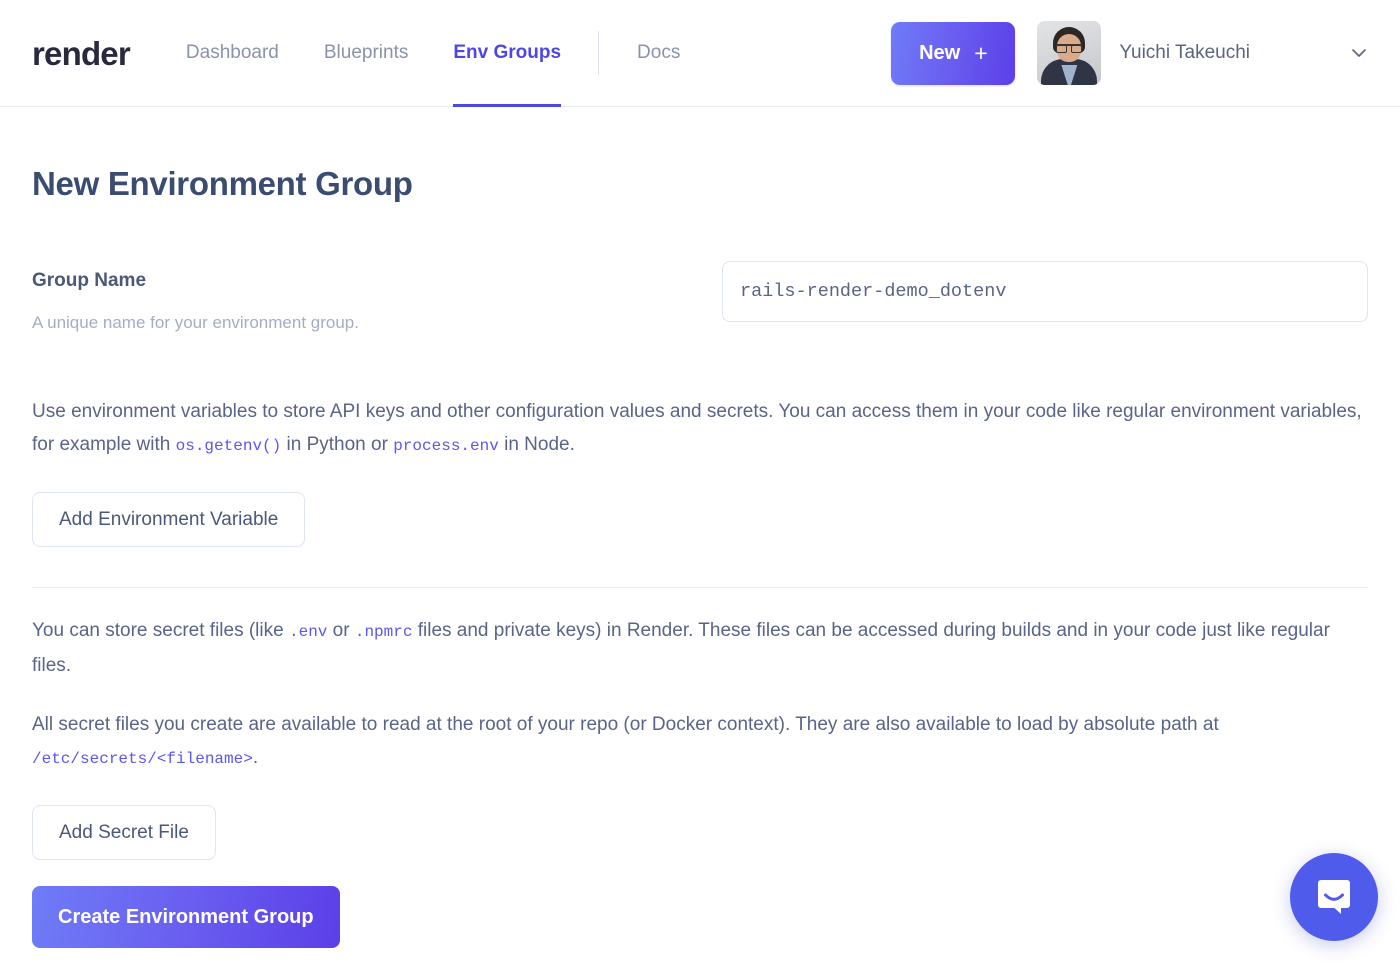 Image resolution: width=1400 pixels, height=963 pixels. I want to click on avatar, so click(1069, 53).